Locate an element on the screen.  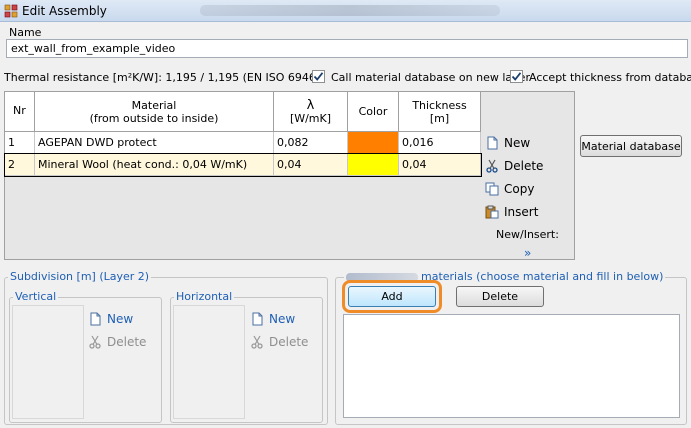
vertical-new-label: New is located at coordinates (120, 319).